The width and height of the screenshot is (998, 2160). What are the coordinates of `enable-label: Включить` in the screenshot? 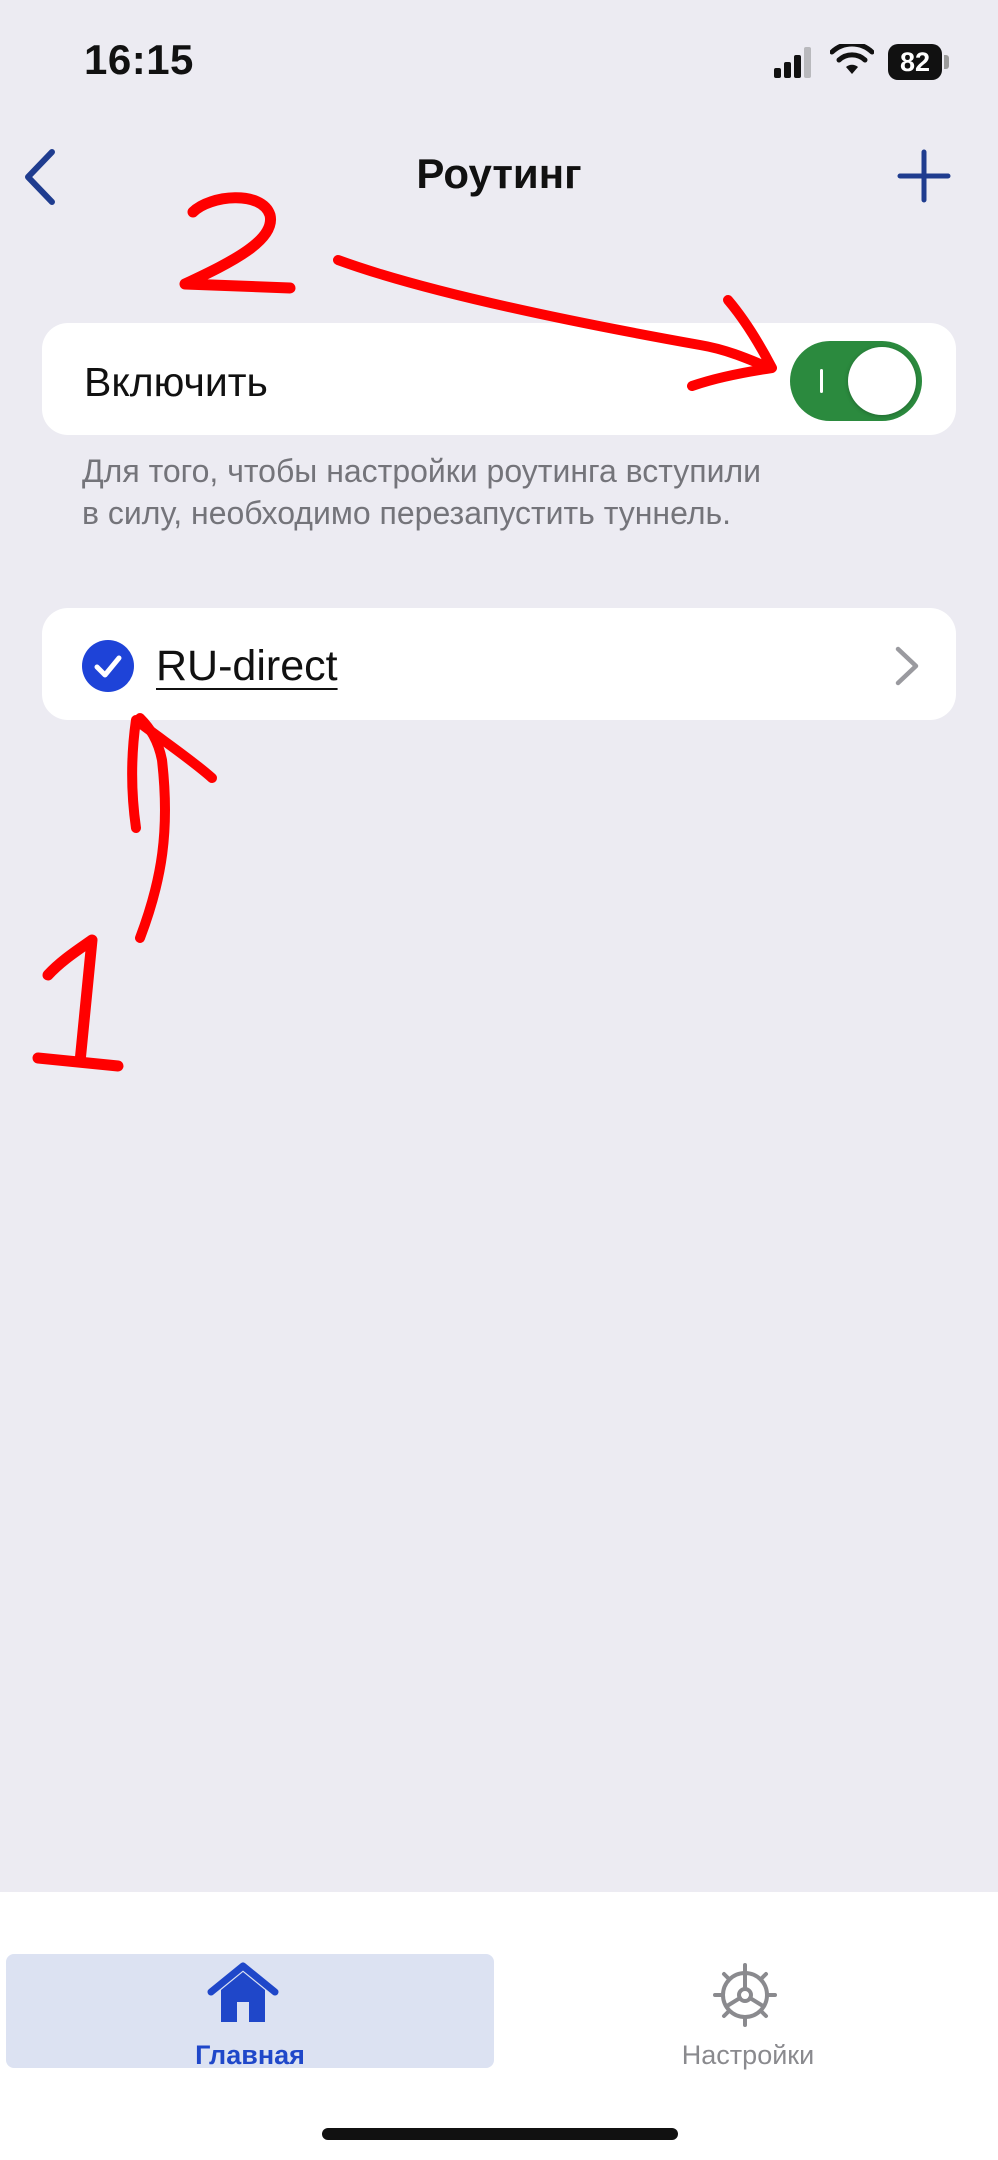 It's located at (176, 382).